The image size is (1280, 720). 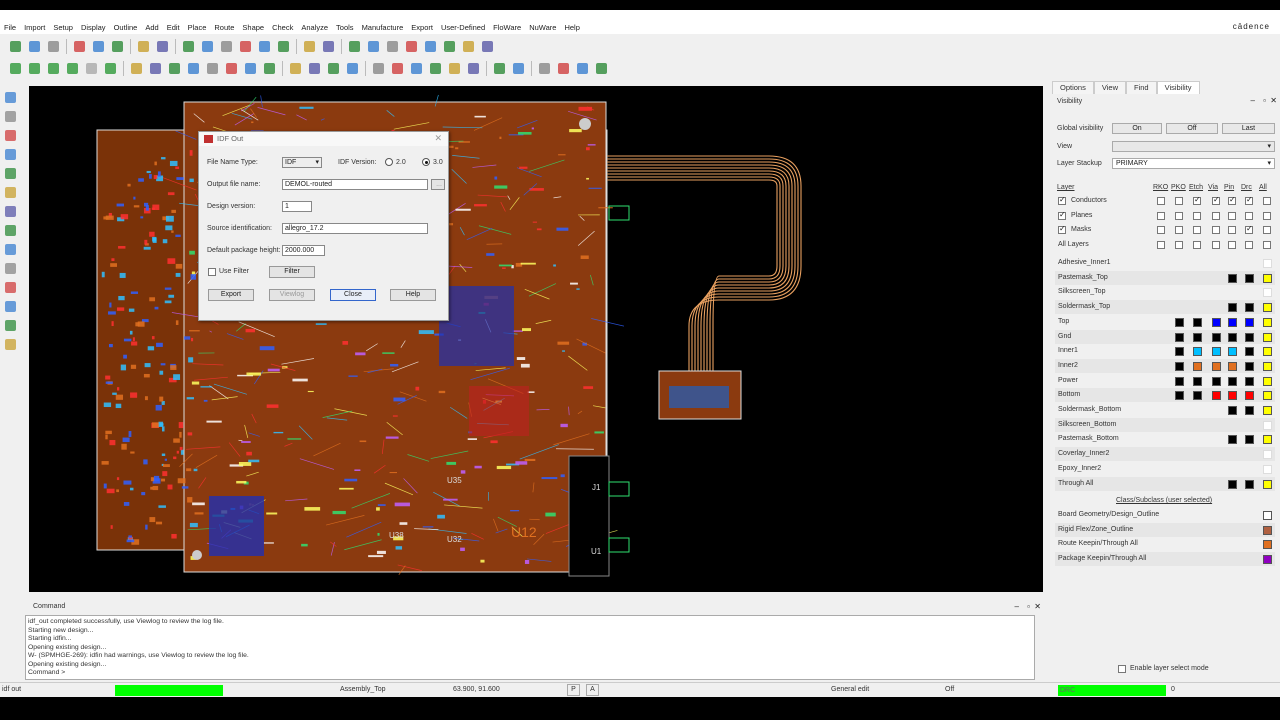 I want to click on visibility-on-button: On, so click(x=1137, y=128).